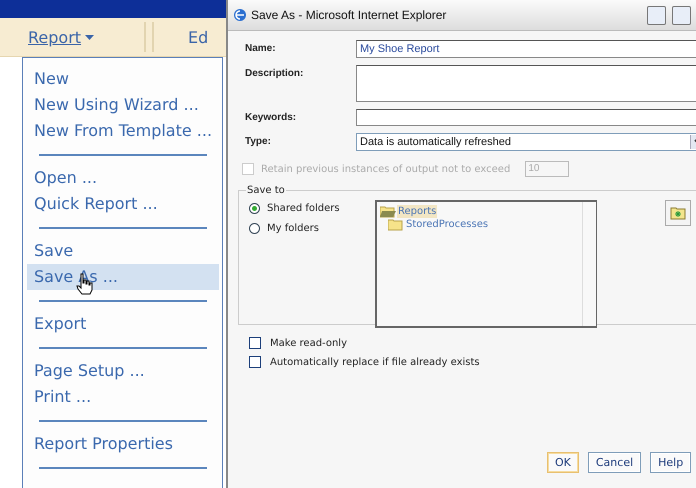 The image size is (696, 488). What do you see at coordinates (526, 49) in the screenshot?
I see `name-input-field: My Shoe Report` at bounding box center [526, 49].